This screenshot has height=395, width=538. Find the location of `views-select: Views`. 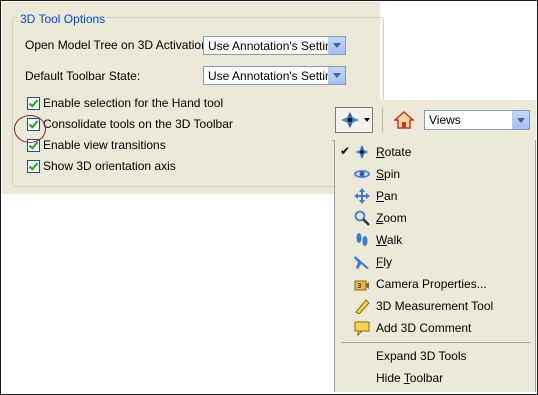

views-select: Views is located at coordinates (477, 120).